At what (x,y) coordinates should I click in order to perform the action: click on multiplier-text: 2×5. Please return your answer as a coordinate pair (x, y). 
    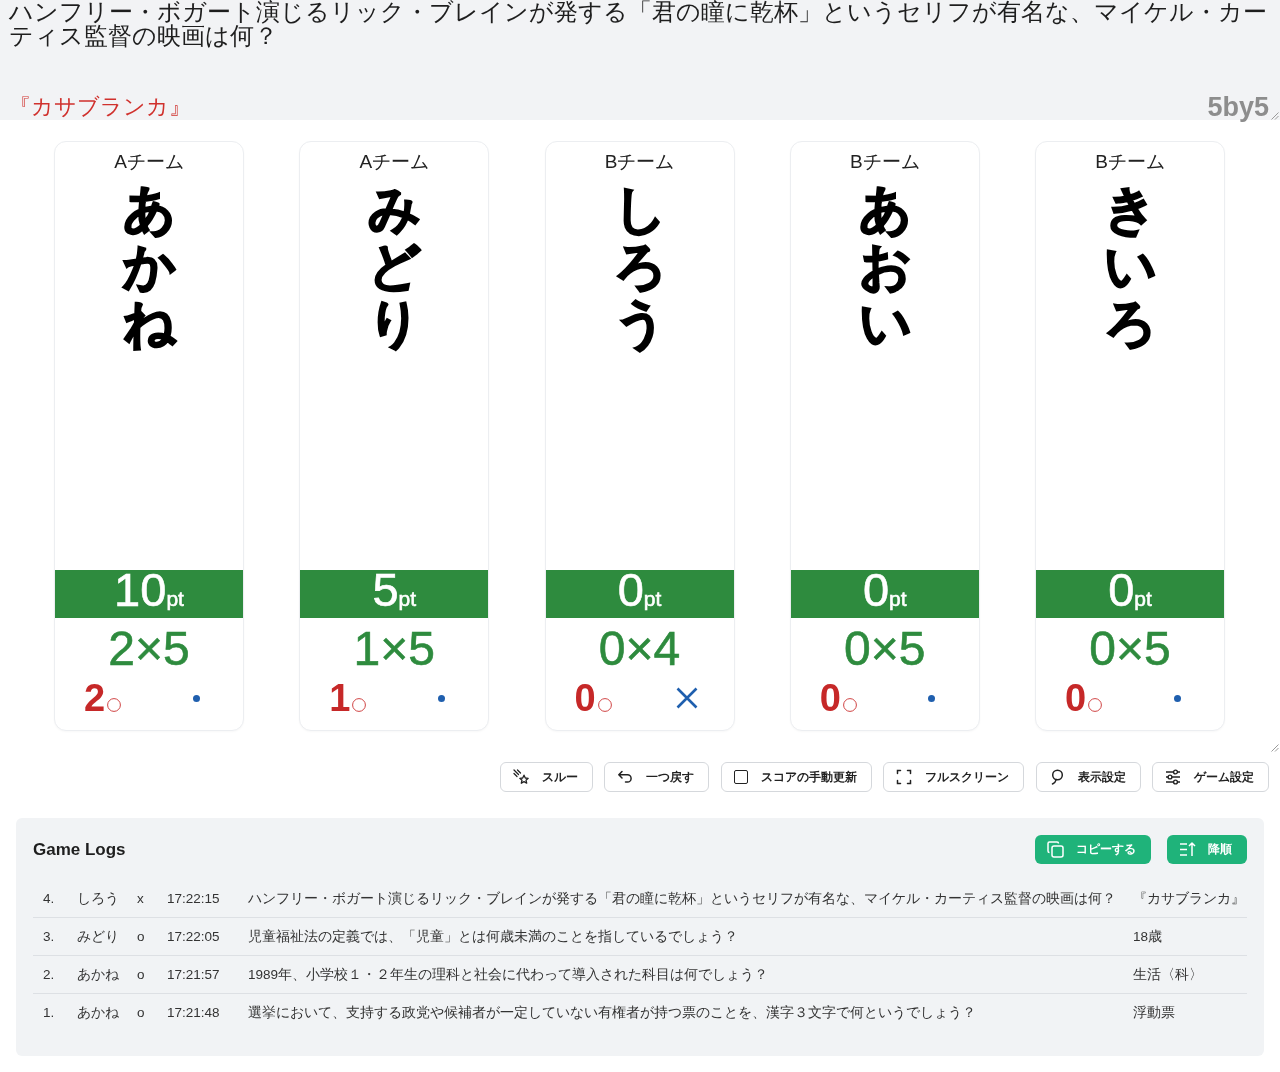
    Looking at the image, I should click on (149, 649).